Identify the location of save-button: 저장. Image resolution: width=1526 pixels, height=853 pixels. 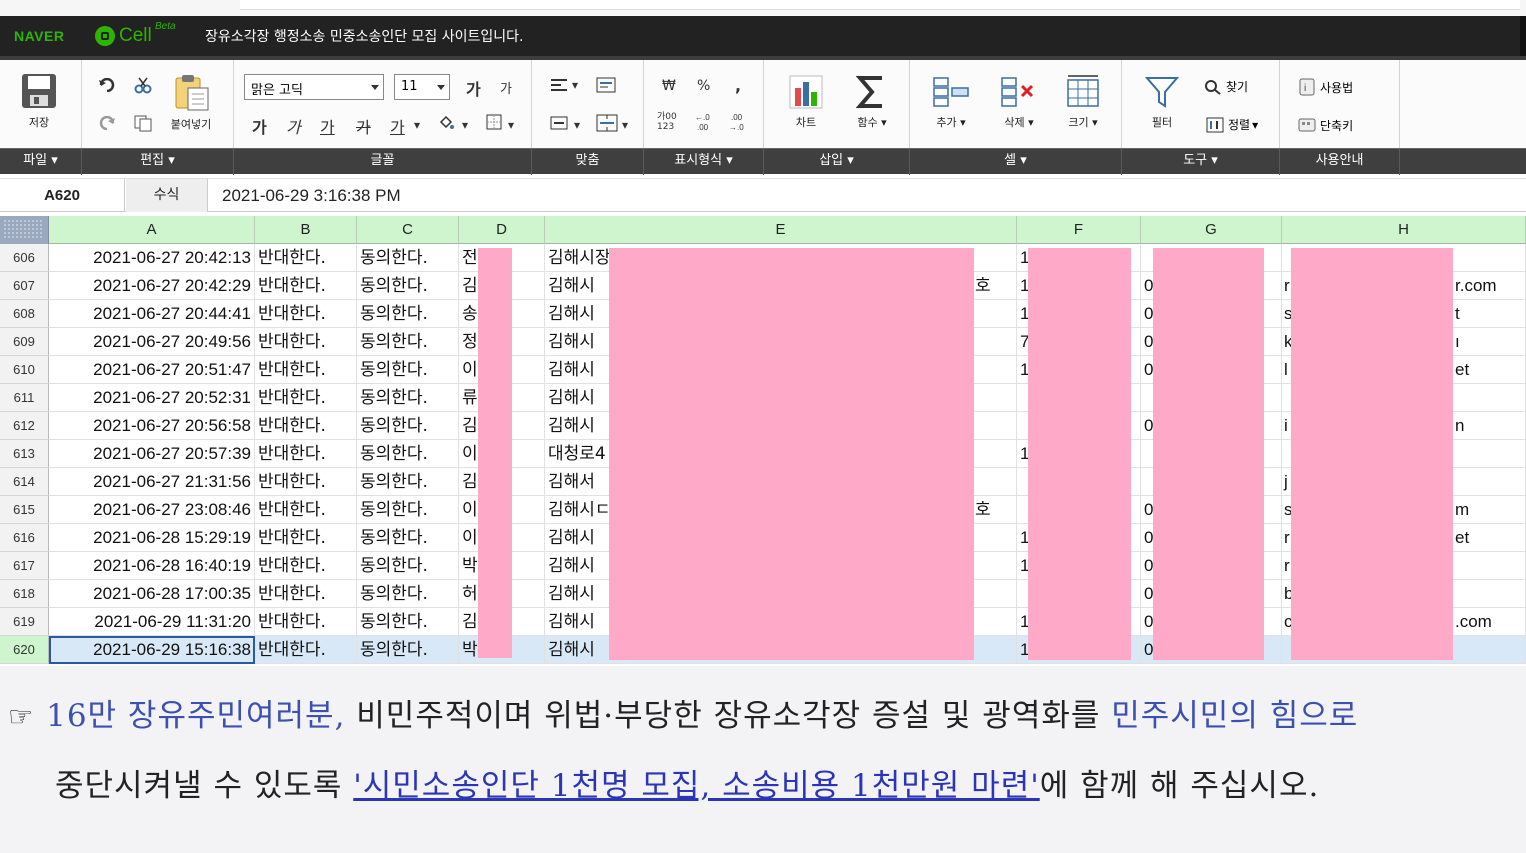
(39, 101).